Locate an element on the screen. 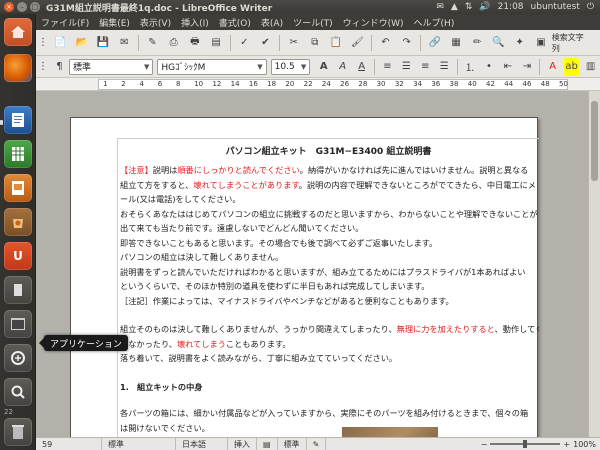 This screenshot has height=450, width=600. spellcheck-icon: ✓ is located at coordinates (244, 43).